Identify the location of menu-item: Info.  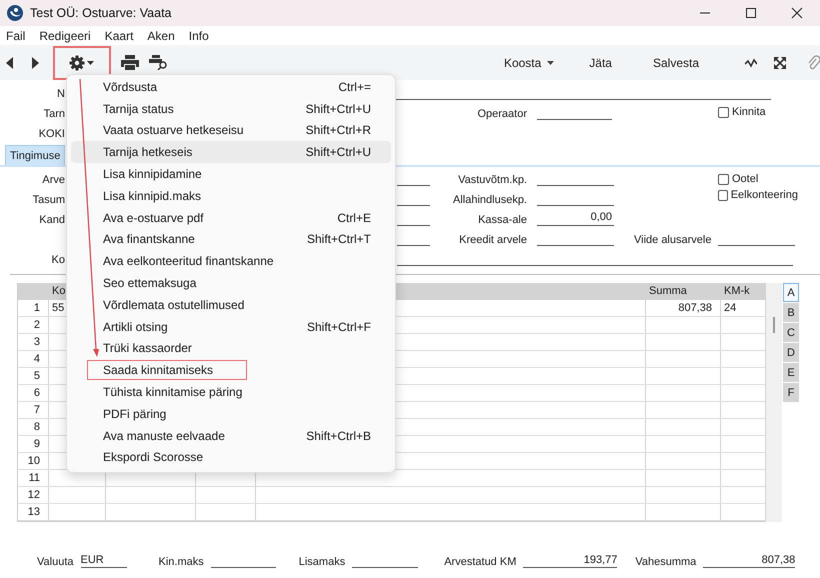
(199, 35).